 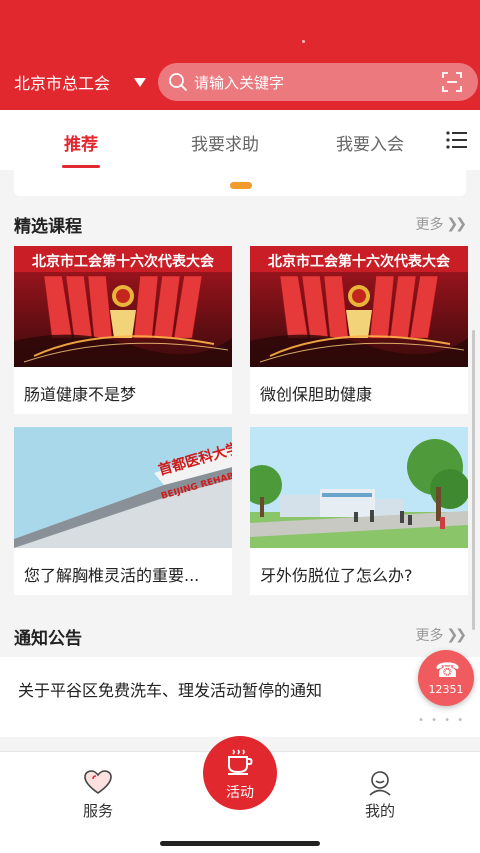 I want to click on tab-join-union: 我要入会, so click(x=370, y=142).